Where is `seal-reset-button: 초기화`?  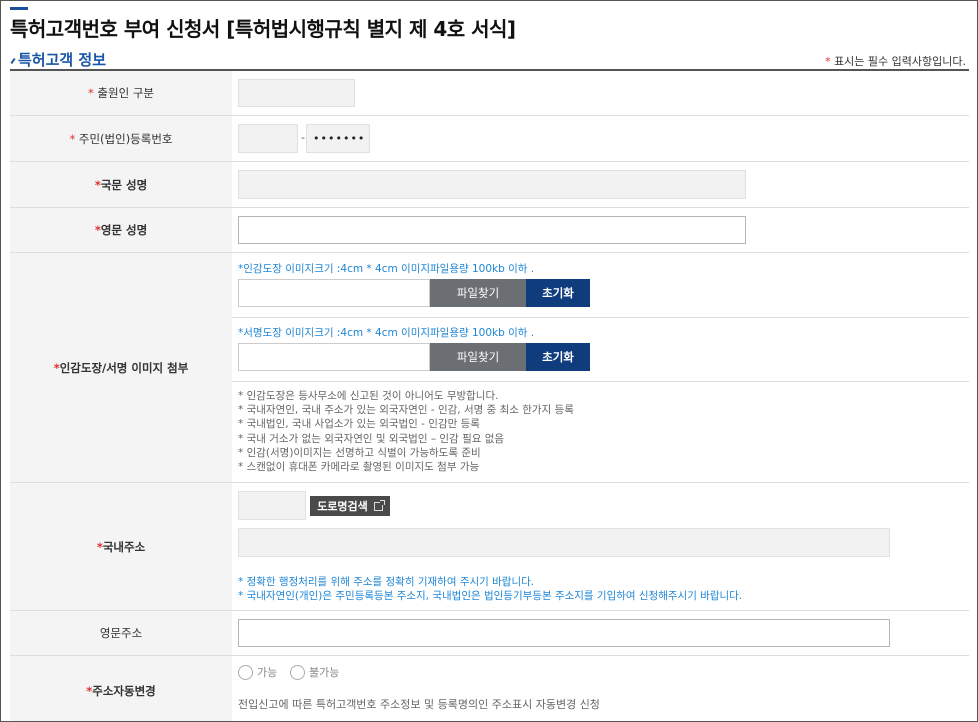 seal-reset-button: 초기화 is located at coordinates (558, 293).